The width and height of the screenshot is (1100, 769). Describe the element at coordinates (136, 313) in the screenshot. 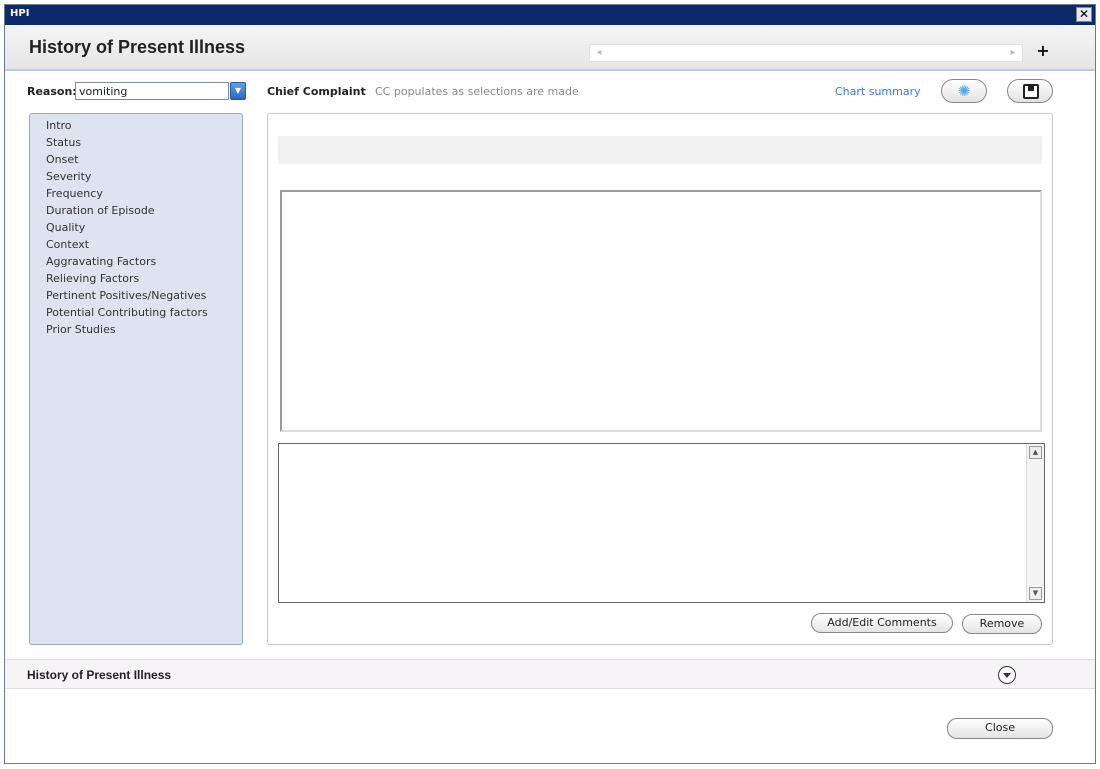

I see `sidebar-item-contributing: Potential Contributing factors` at that location.